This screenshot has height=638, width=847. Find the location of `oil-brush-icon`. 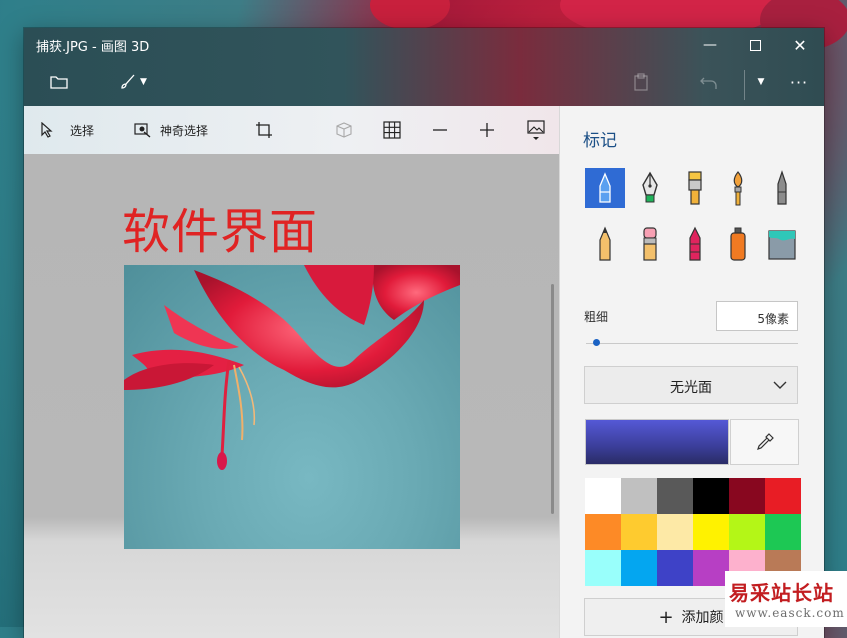

oil-brush-icon is located at coordinates (695, 188).